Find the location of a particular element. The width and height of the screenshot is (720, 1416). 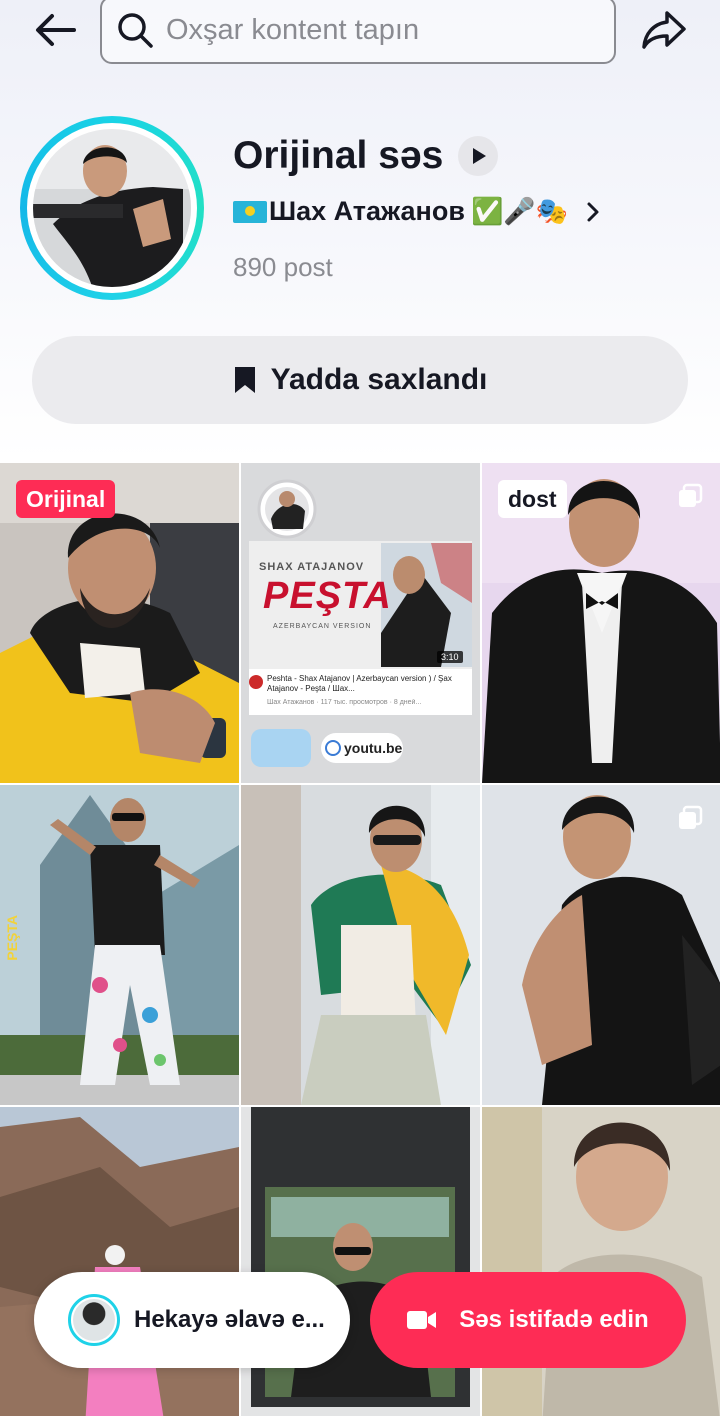

arrow-left-icon is located at coordinates (56, 30).